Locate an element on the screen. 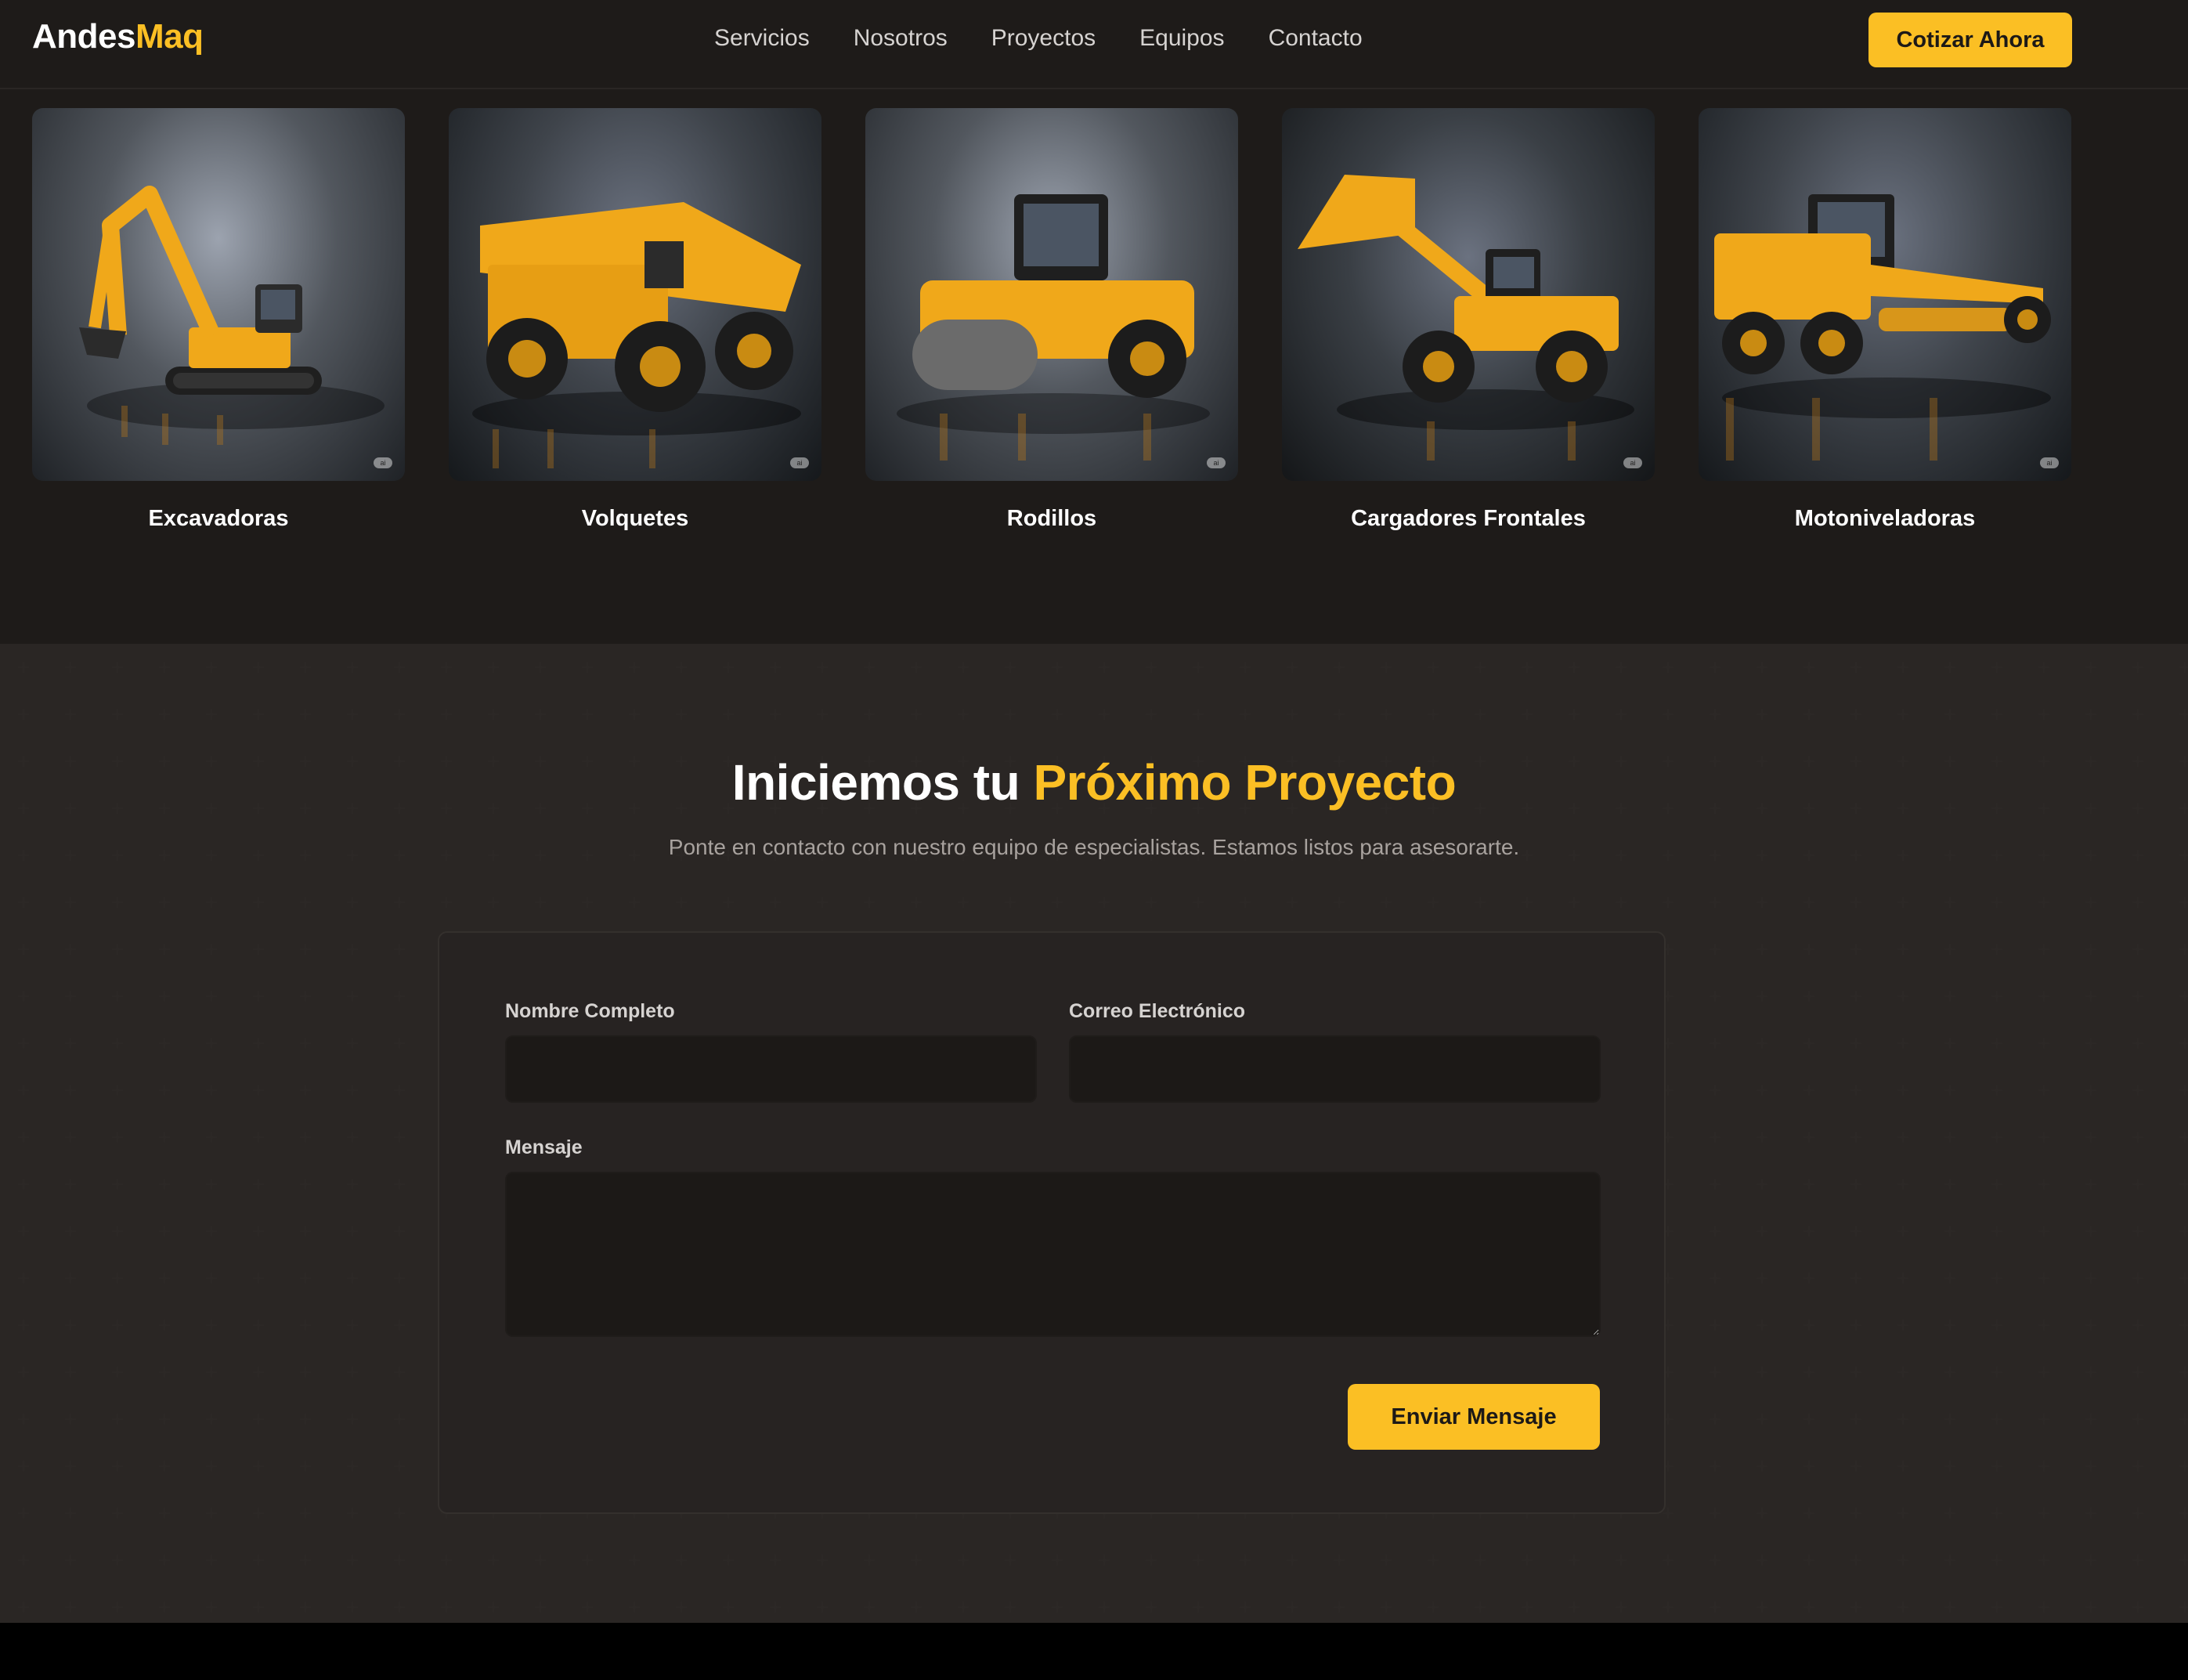  equipment-card-cargadores: ai Cargadores Frontales is located at coordinates (1468, 320).